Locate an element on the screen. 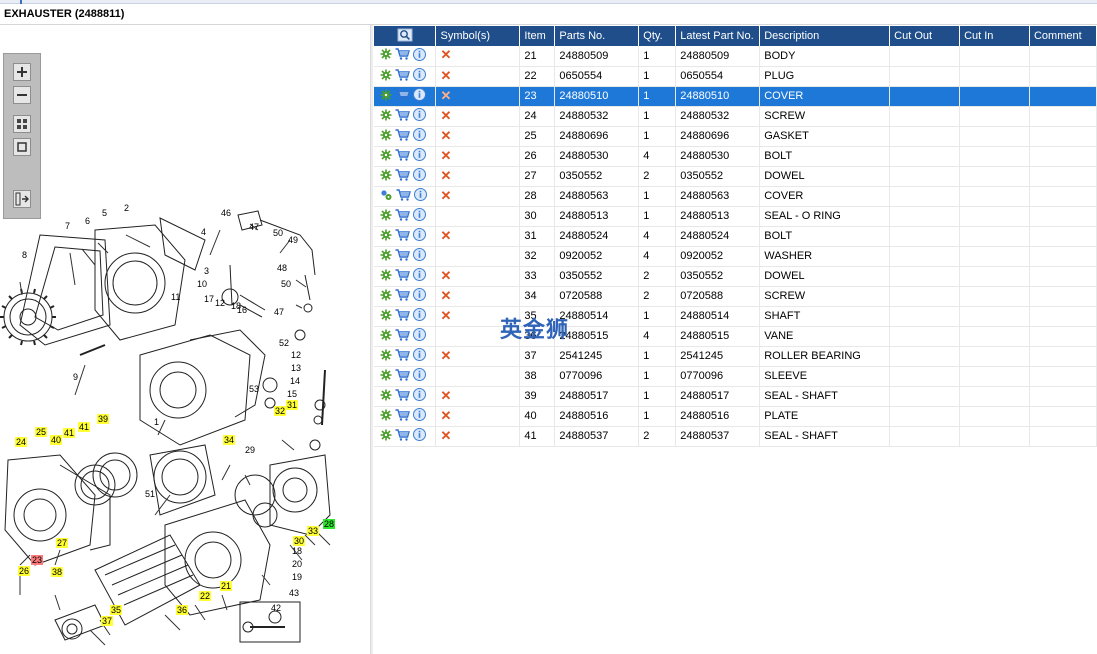  callout: 1 is located at coordinates (156, 422).